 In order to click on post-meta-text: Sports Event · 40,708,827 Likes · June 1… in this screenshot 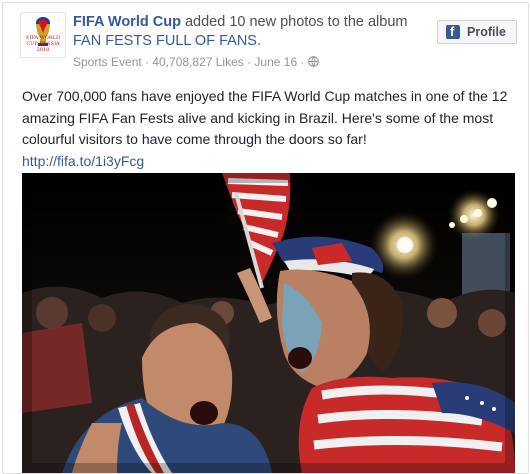, I will do `click(189, 62)`.